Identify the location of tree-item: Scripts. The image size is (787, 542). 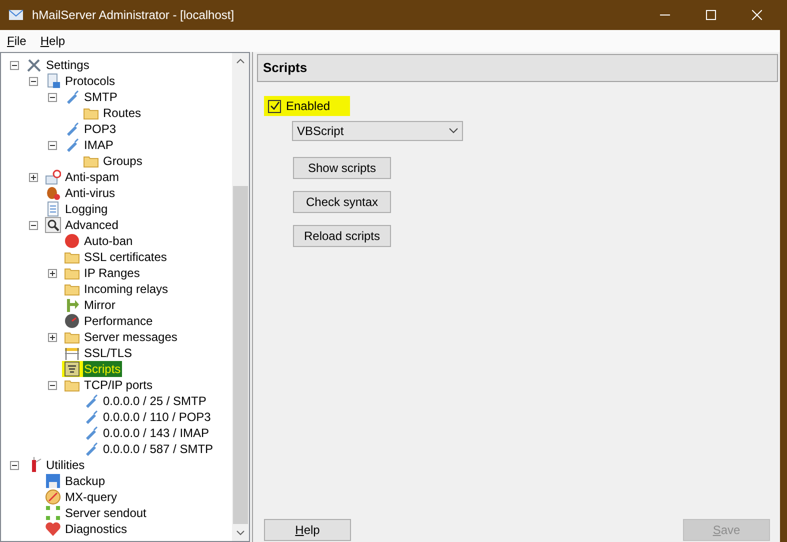
(102, 369).